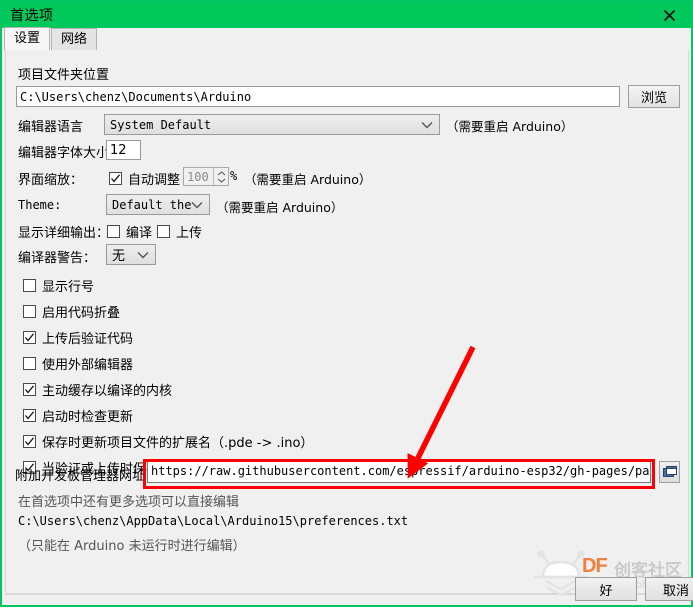 The width and height of the screenshot is (693, 609). I want to click on verify-after-upload-checkbox, so click(29, 337).